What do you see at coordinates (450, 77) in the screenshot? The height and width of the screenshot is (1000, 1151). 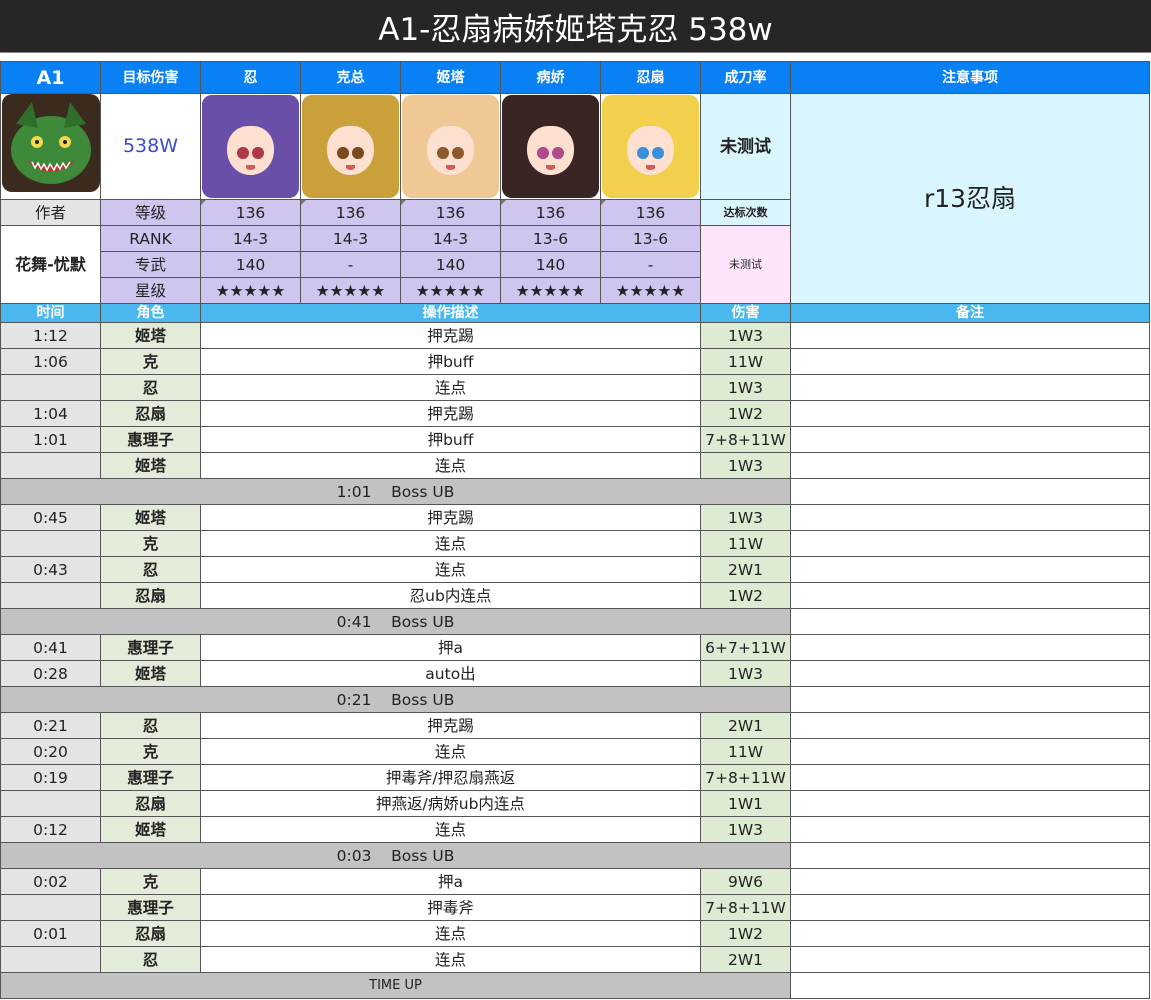 I see `char-header-3: 姬塔` at bounding box center [450, 77].